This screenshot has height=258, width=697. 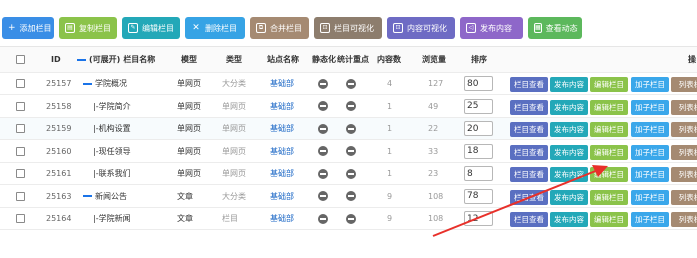 I want to click on col-name: (可展开) 栏目名称, so click(x=116, y=59).